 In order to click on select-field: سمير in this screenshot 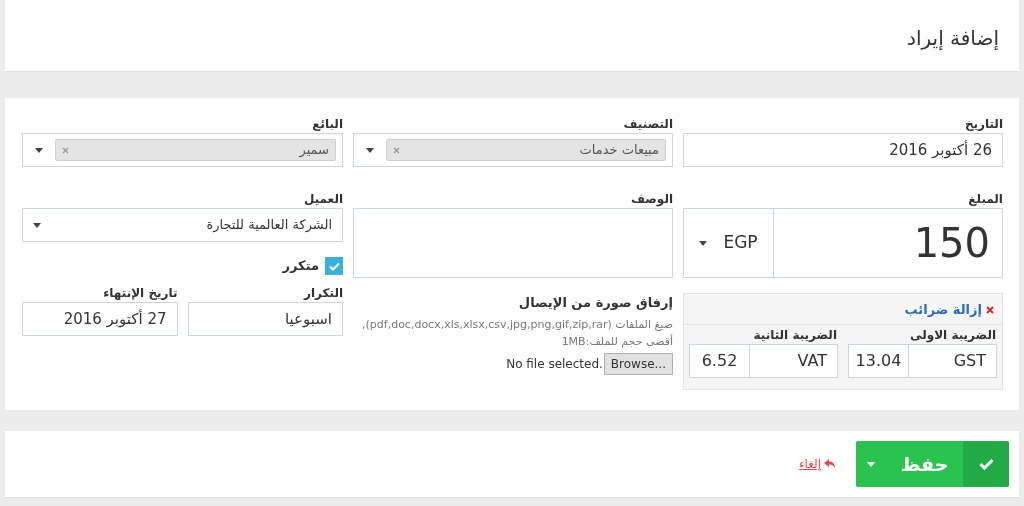, I will do `click(182, 150)`.